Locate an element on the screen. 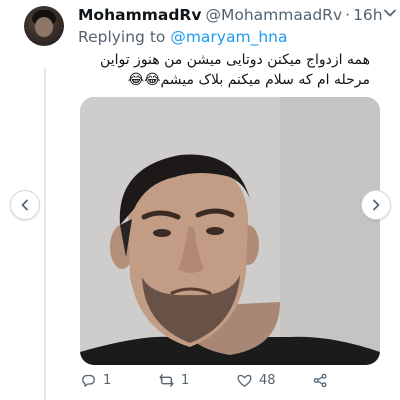  like-count: 48 is located at coordinates (267, 380).